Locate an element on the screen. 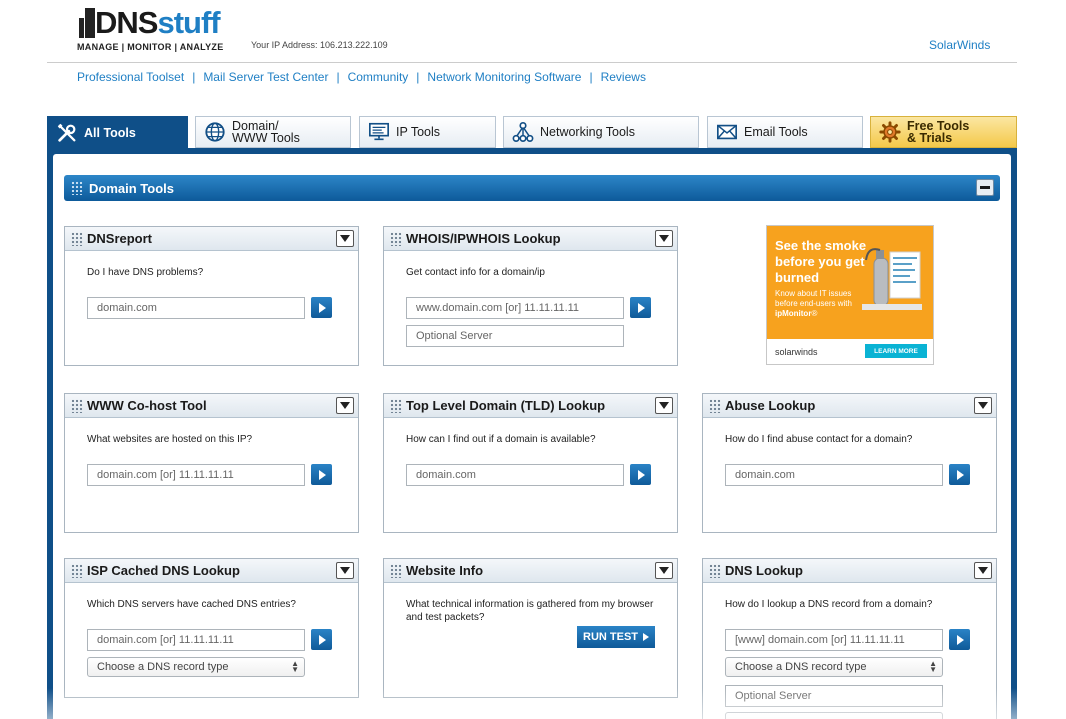  tab-all-tools: All Tools is located at coordinates (117, 133).